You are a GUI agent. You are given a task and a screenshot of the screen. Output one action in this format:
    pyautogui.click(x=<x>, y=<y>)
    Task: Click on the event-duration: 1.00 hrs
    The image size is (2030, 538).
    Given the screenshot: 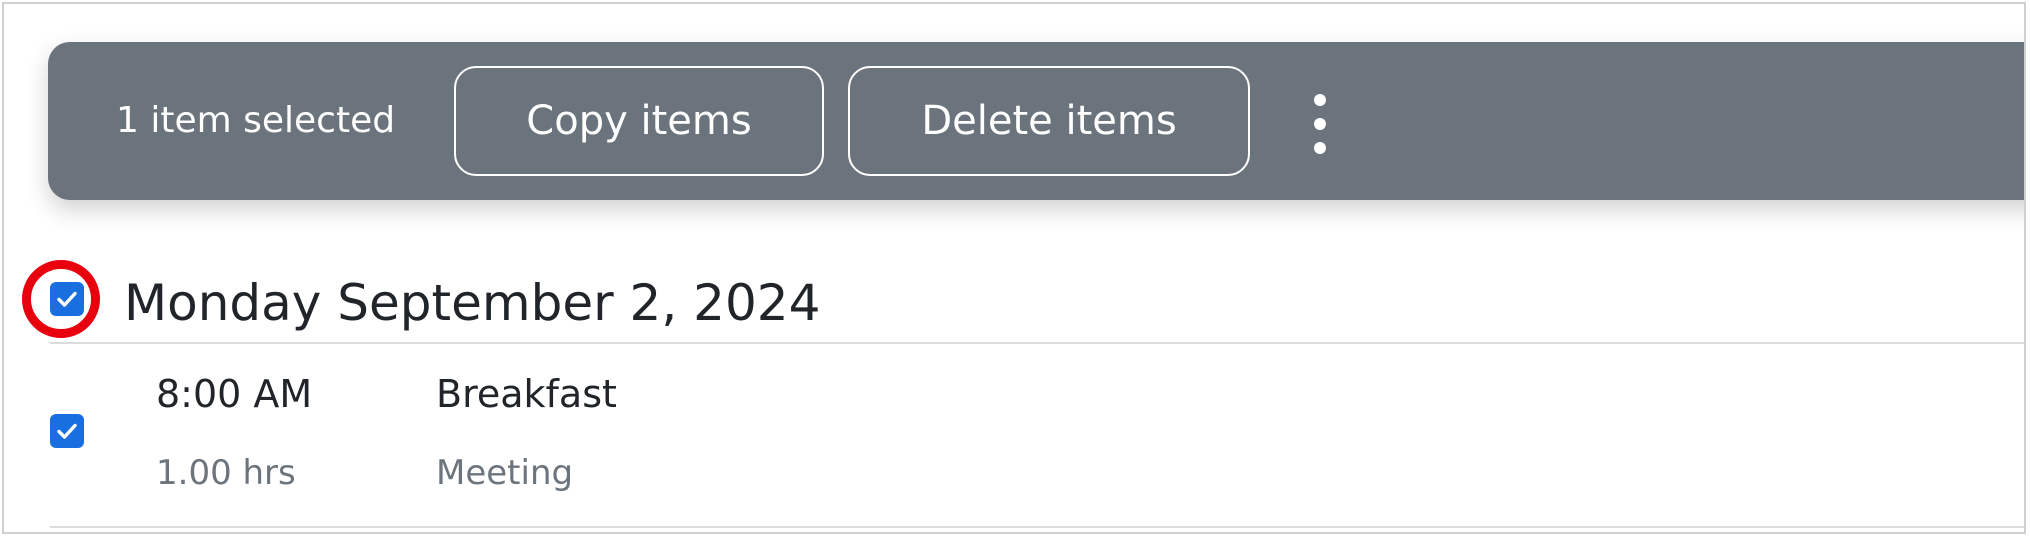 What is the action you would take?
    pyautogui.click(x=226, y=473)
    